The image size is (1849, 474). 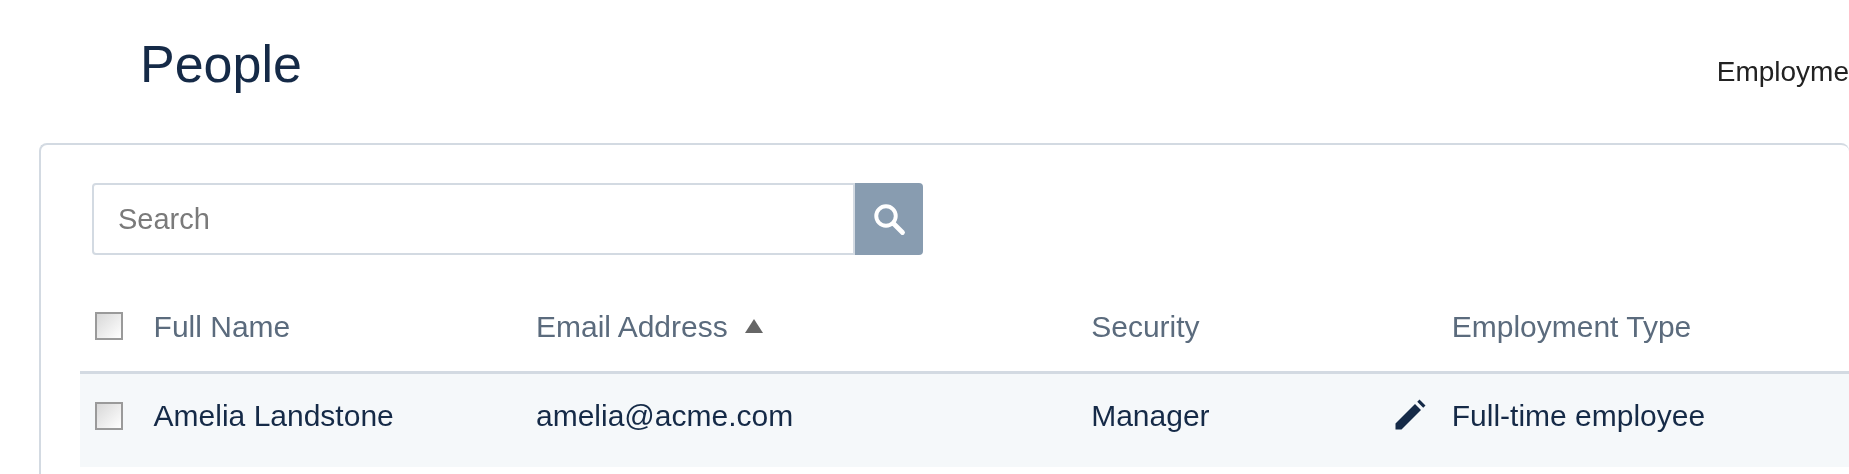 What do you see at coordinates (1782, 72) in the screenshot?
I see `employment-link: Employme` at bounding box center [1782, 72].